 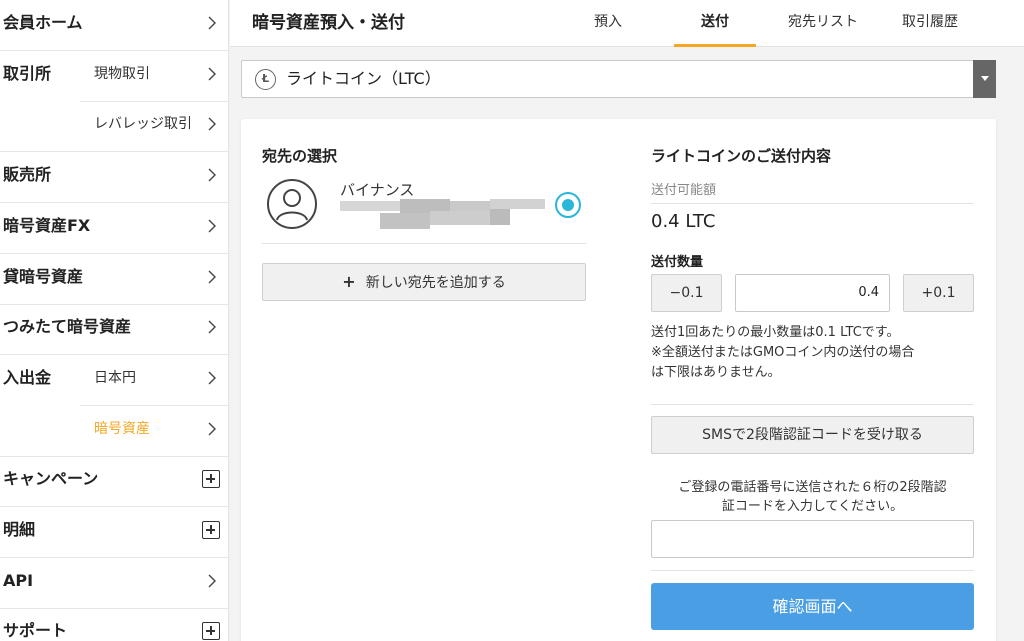 I want to click on litecoin-icon: Ł, so click(x=265, y=79).